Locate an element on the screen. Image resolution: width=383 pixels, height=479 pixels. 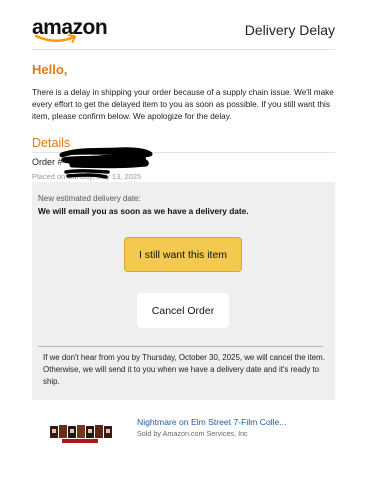
still-want-item-button: I still want this item is located at coordinates (183, 254).